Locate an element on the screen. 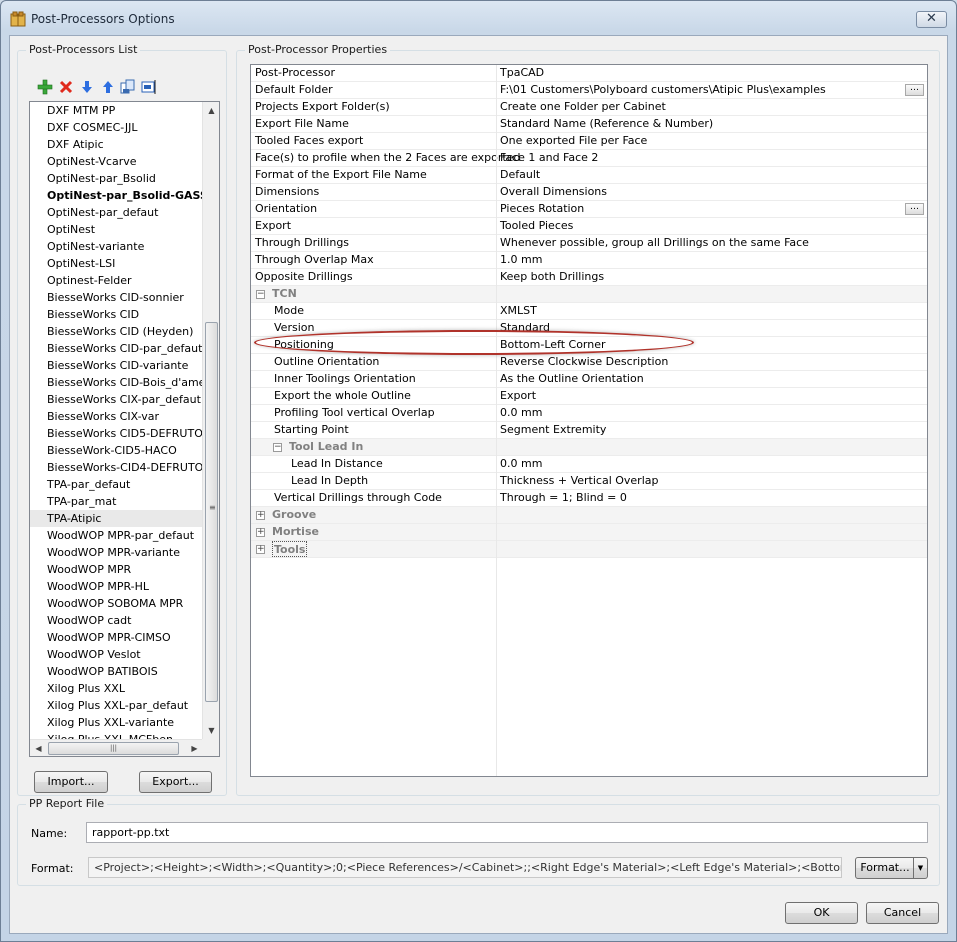 This screenshot has height=942, width=957. property-row: Post-Processor TpaCAD is located at coordinates (589, 73).